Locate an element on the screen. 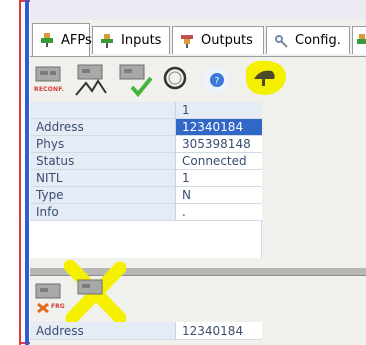 Image resolution: width=366 pixels, height=345 pixels. row-label-address: Address is located at coordinates (103, 127).